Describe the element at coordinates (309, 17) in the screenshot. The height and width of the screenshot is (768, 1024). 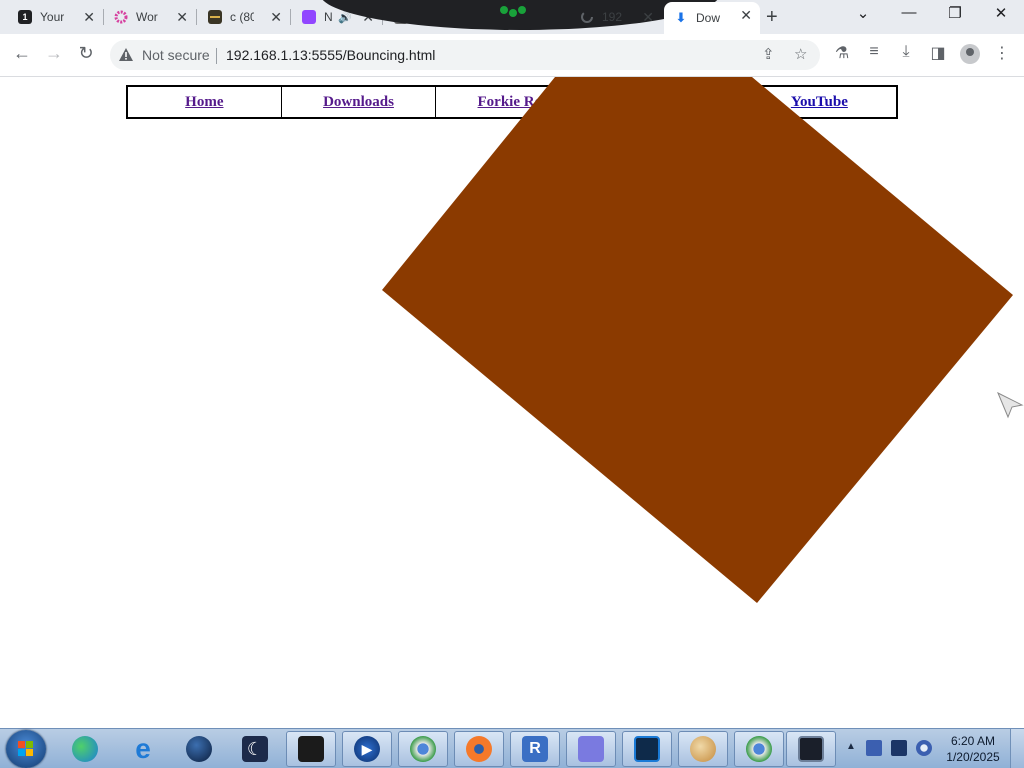
I see `twitch-icon` at that location.